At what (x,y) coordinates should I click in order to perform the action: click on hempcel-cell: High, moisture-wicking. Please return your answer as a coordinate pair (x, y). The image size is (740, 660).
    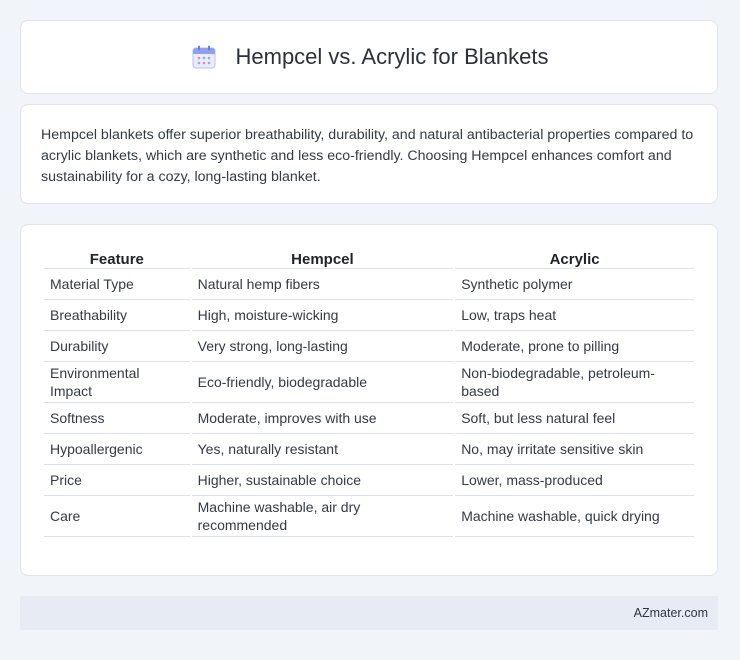
    Looking at the image, I should click on (322, 315).